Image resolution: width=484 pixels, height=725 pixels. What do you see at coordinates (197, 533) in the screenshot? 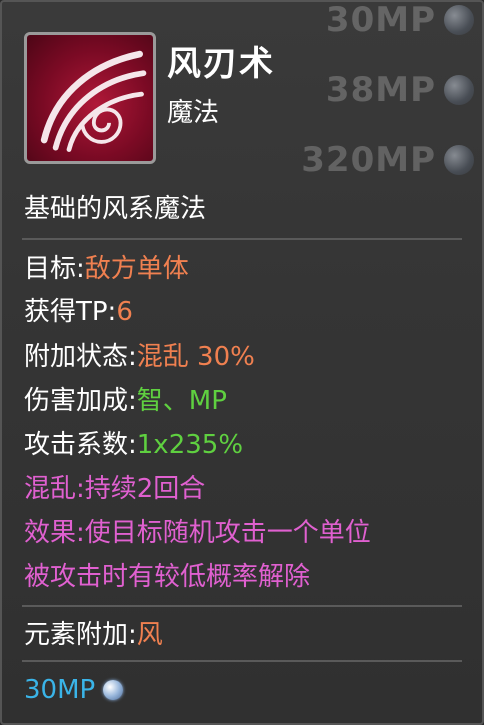
I see `effect-line-1: 效果:使目标随机攻击一个单位` at bounding box center [197, 533].